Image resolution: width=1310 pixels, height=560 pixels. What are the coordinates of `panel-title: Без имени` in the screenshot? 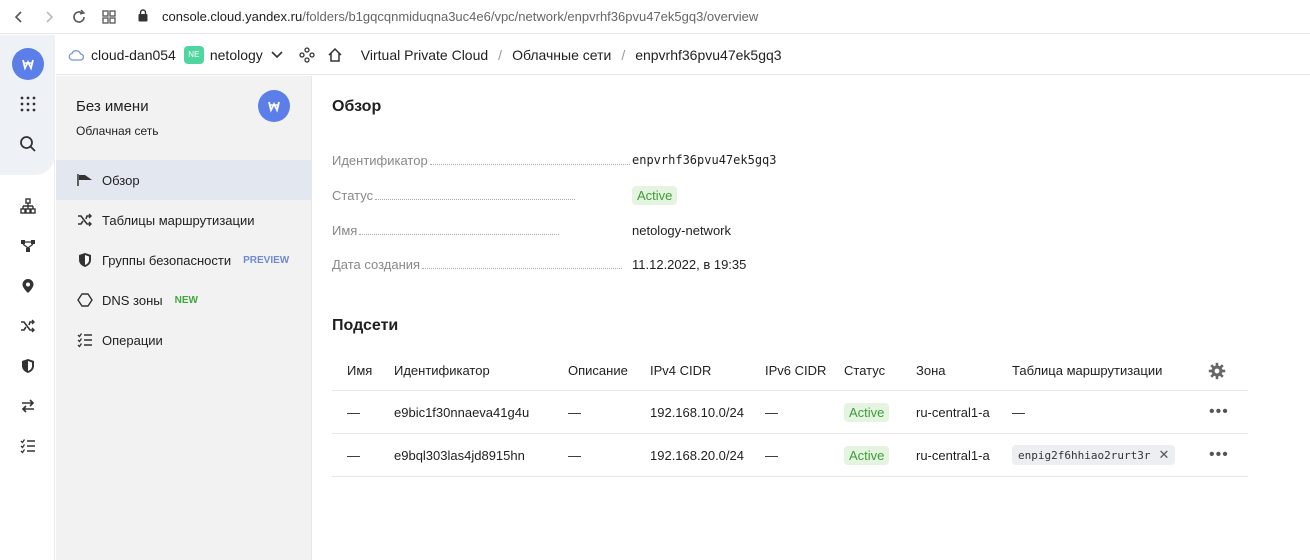 It's located at (112, 106).